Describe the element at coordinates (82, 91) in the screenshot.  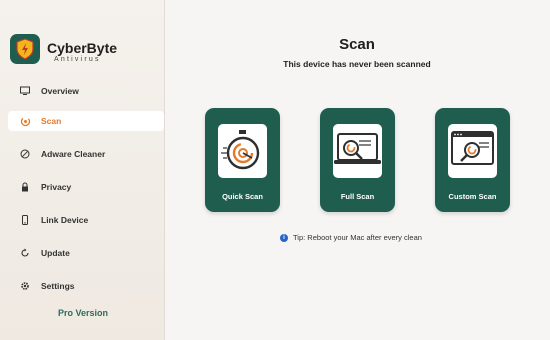
I see `sidebar-item-overview: Overview` at that location.